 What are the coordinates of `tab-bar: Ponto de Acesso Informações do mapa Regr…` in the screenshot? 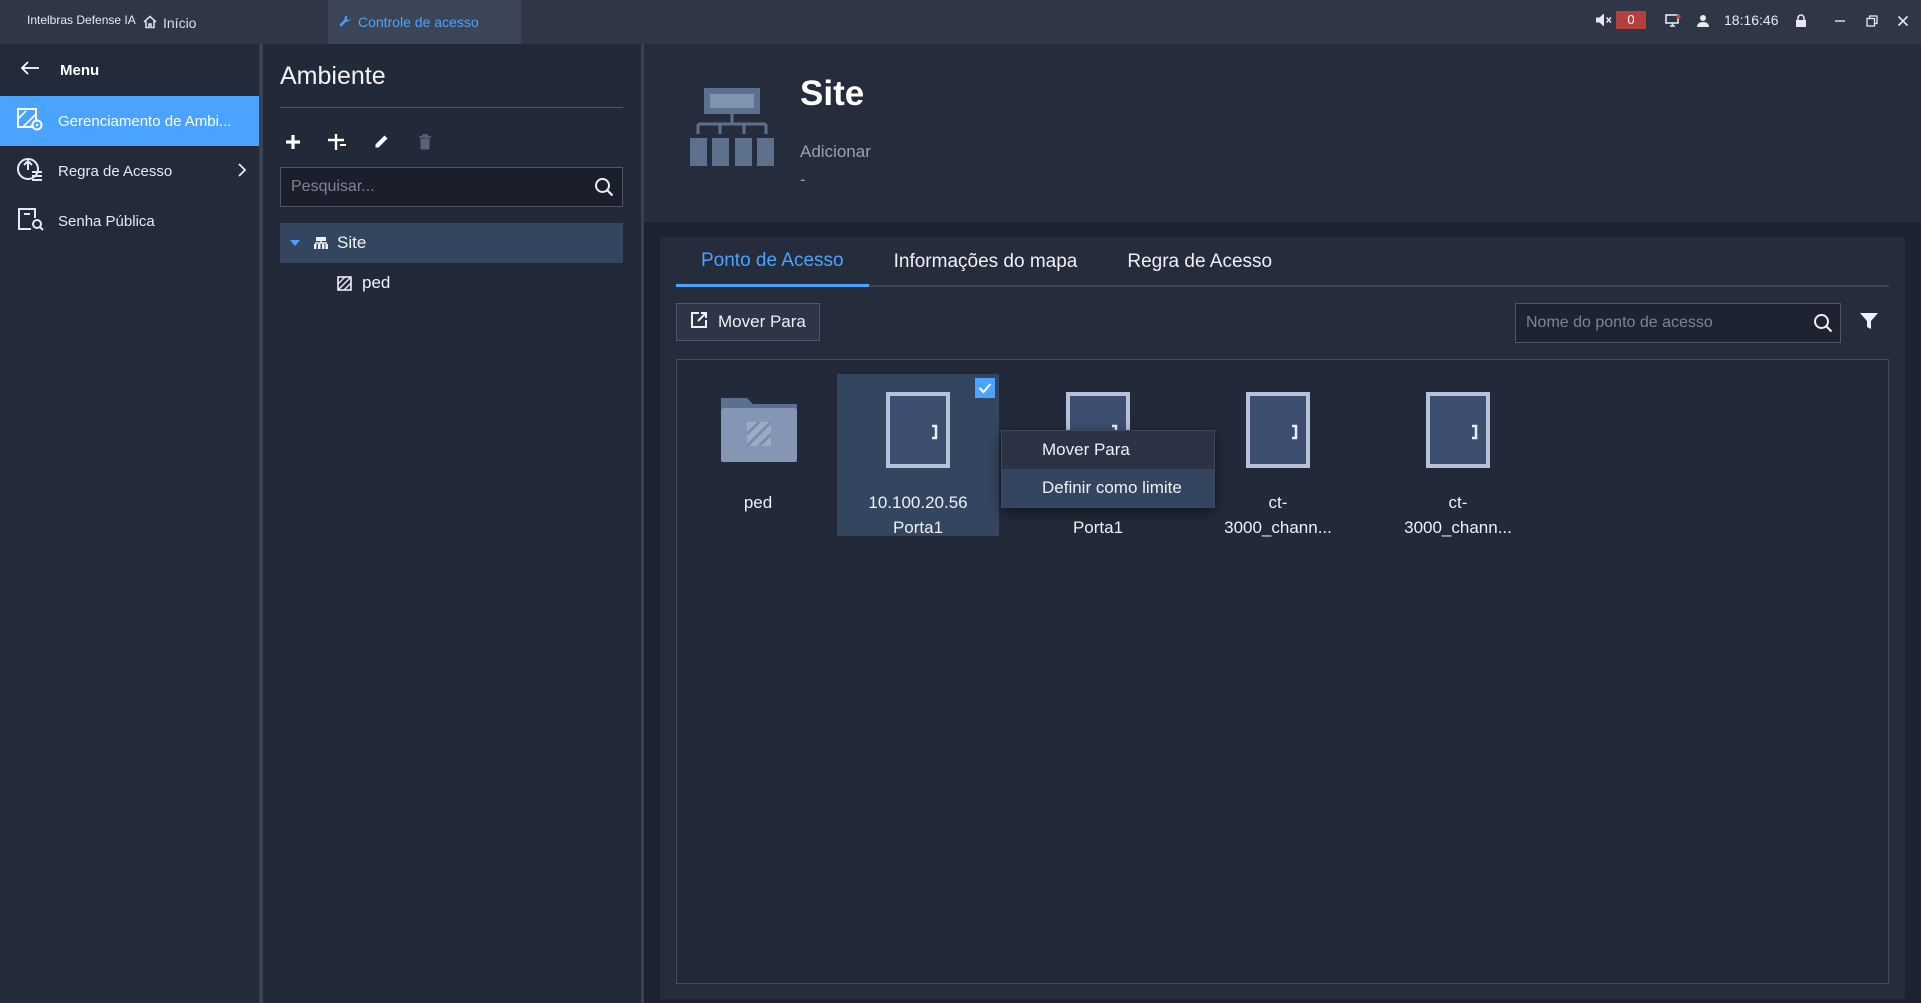 It's located at (1282, 262).